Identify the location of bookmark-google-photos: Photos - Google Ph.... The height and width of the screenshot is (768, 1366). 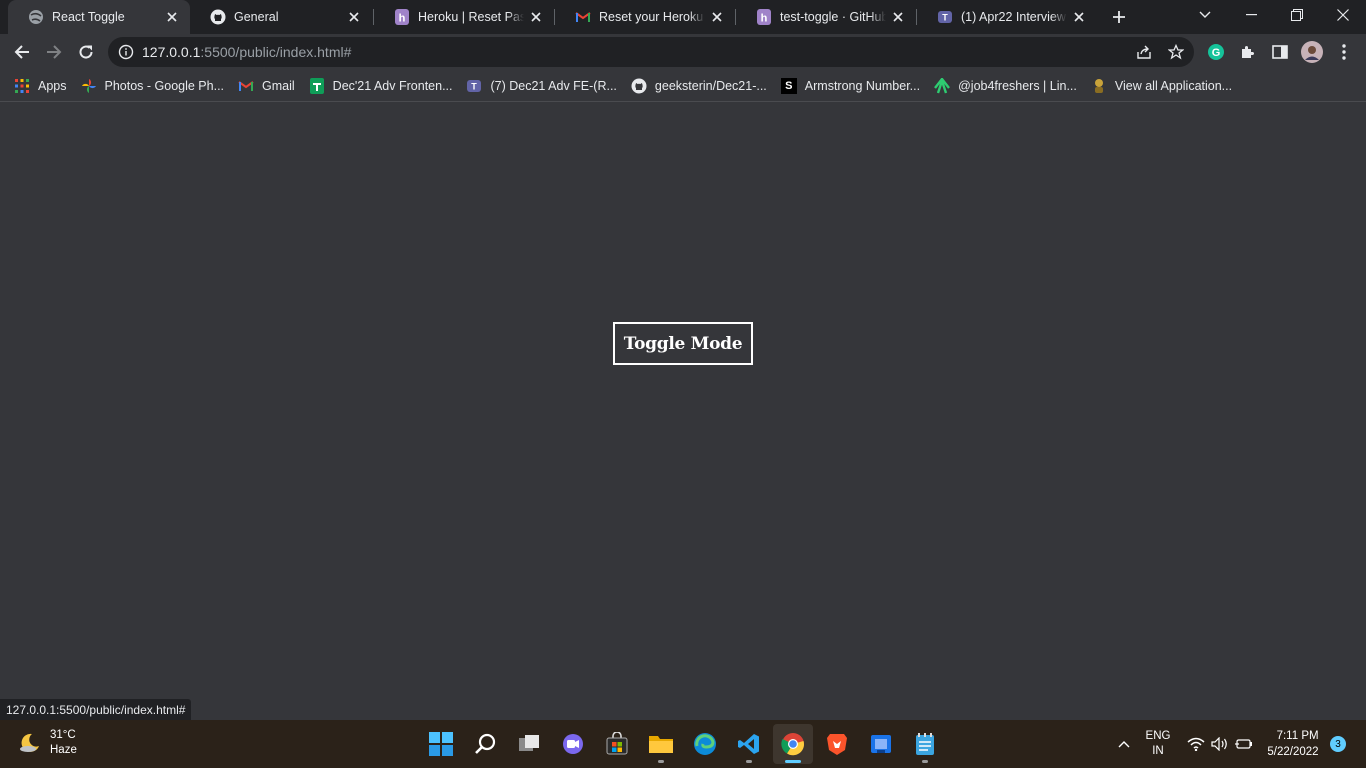
(157, 86).